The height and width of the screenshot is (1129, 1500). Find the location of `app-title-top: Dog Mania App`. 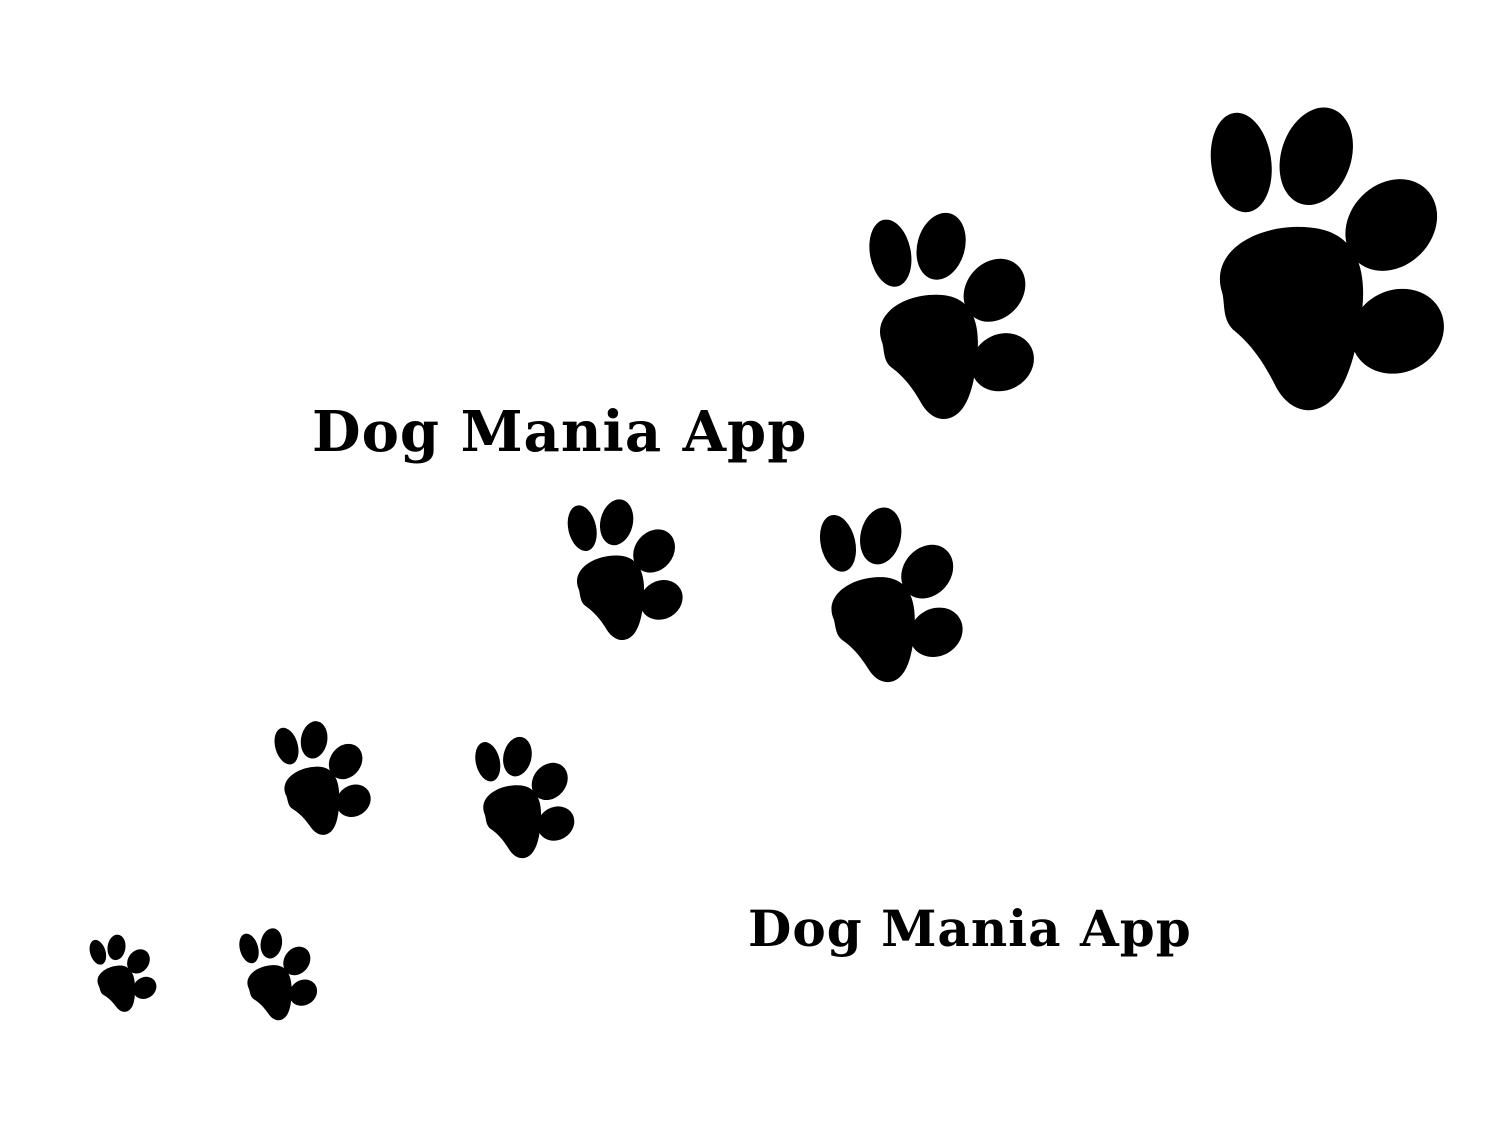

app-title-top: Dog Mania App is located at coordinates (560, 432).